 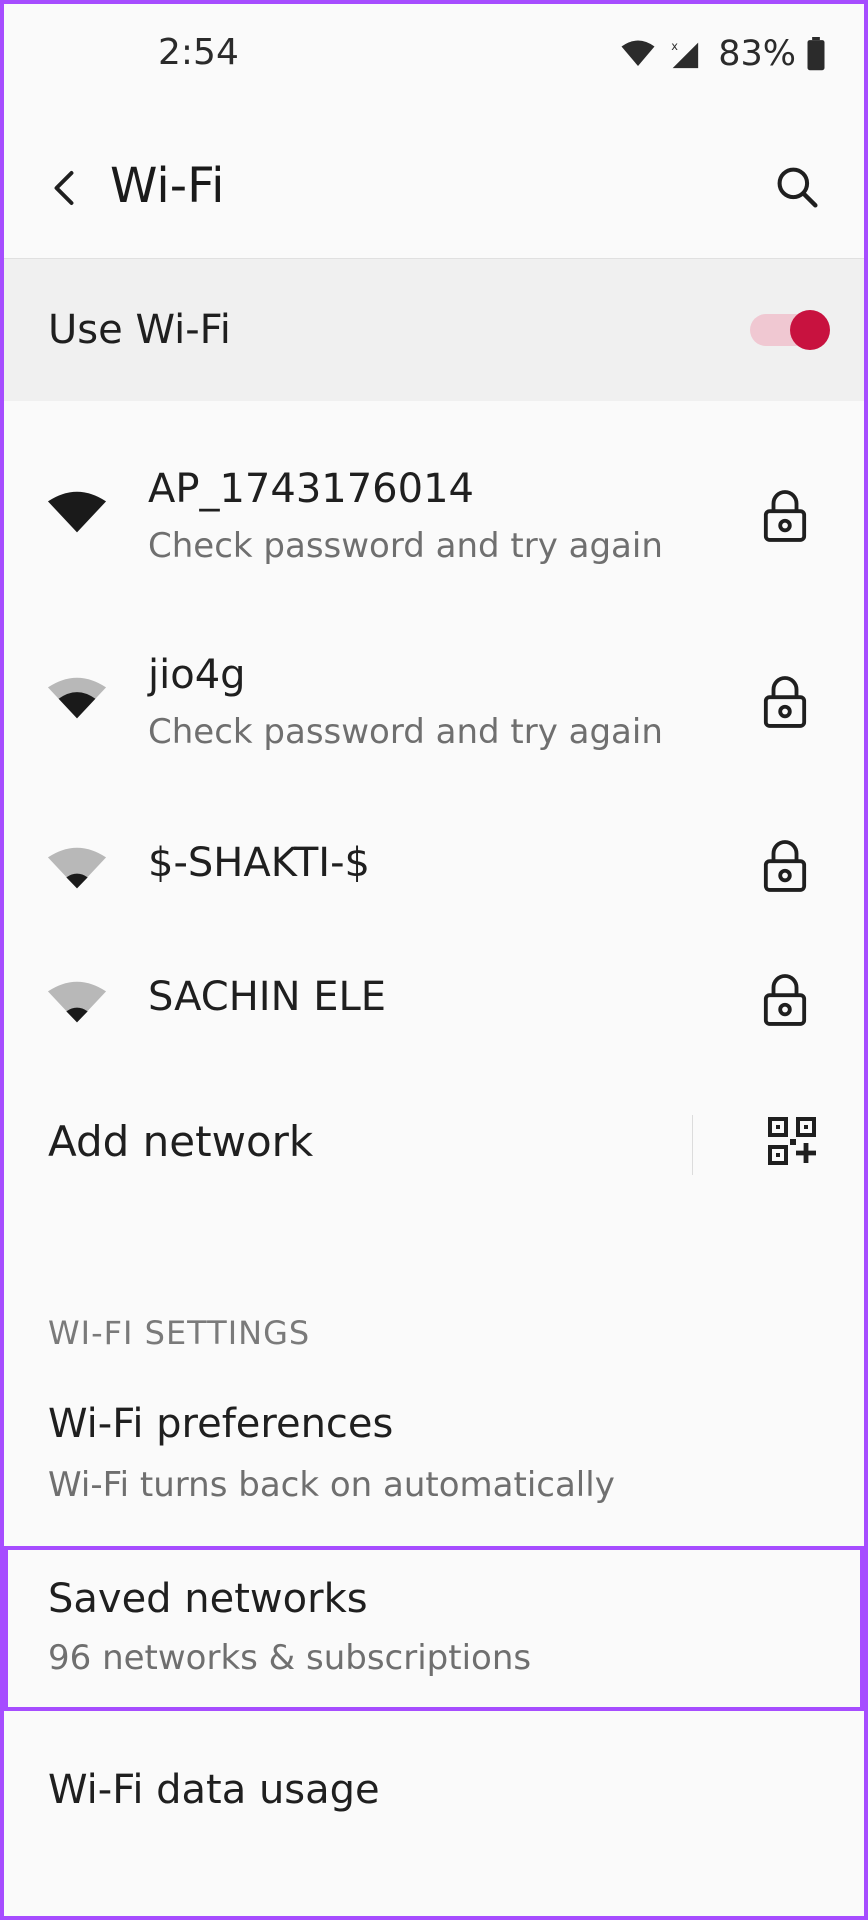 I want to click on search-button, so click(x=797, y=187).